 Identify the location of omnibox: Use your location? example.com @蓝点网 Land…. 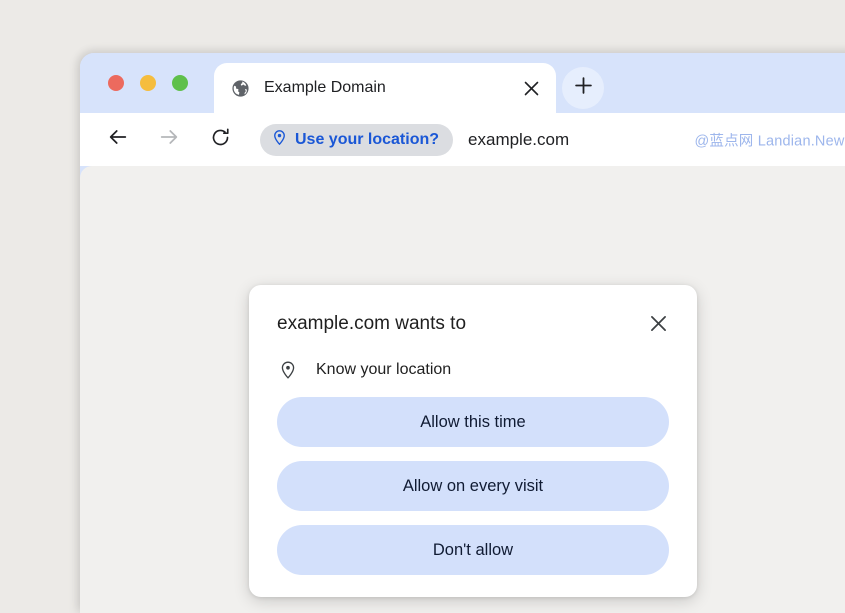
(552, 139).